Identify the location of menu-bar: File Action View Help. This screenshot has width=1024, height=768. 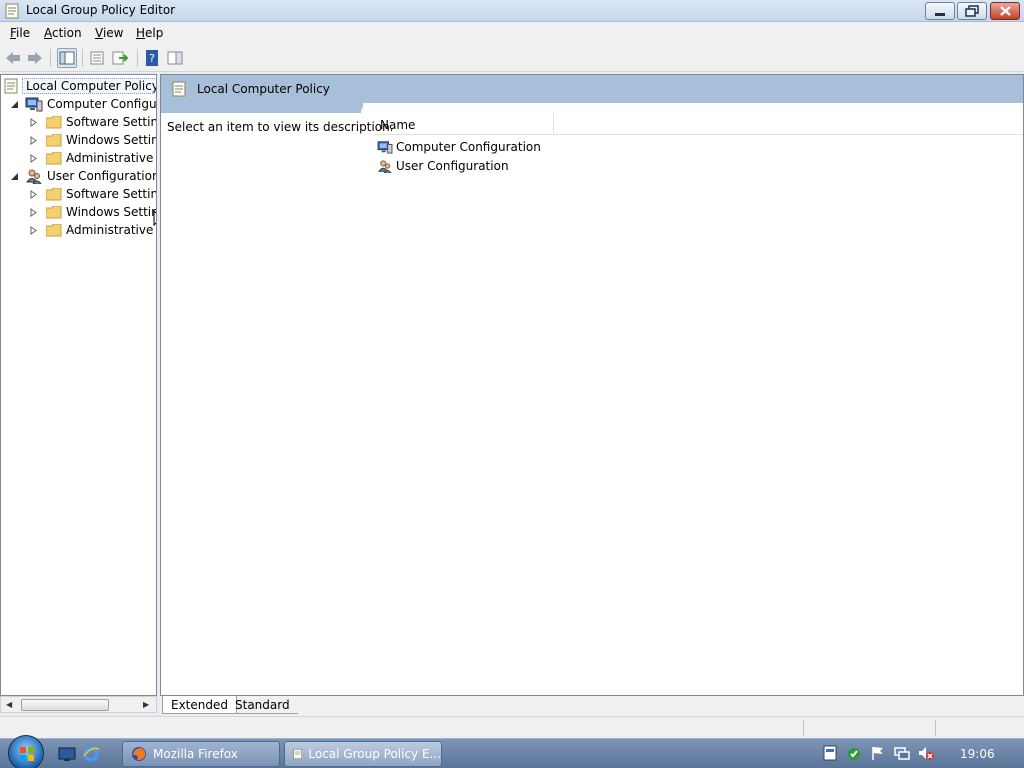
(512, 33).